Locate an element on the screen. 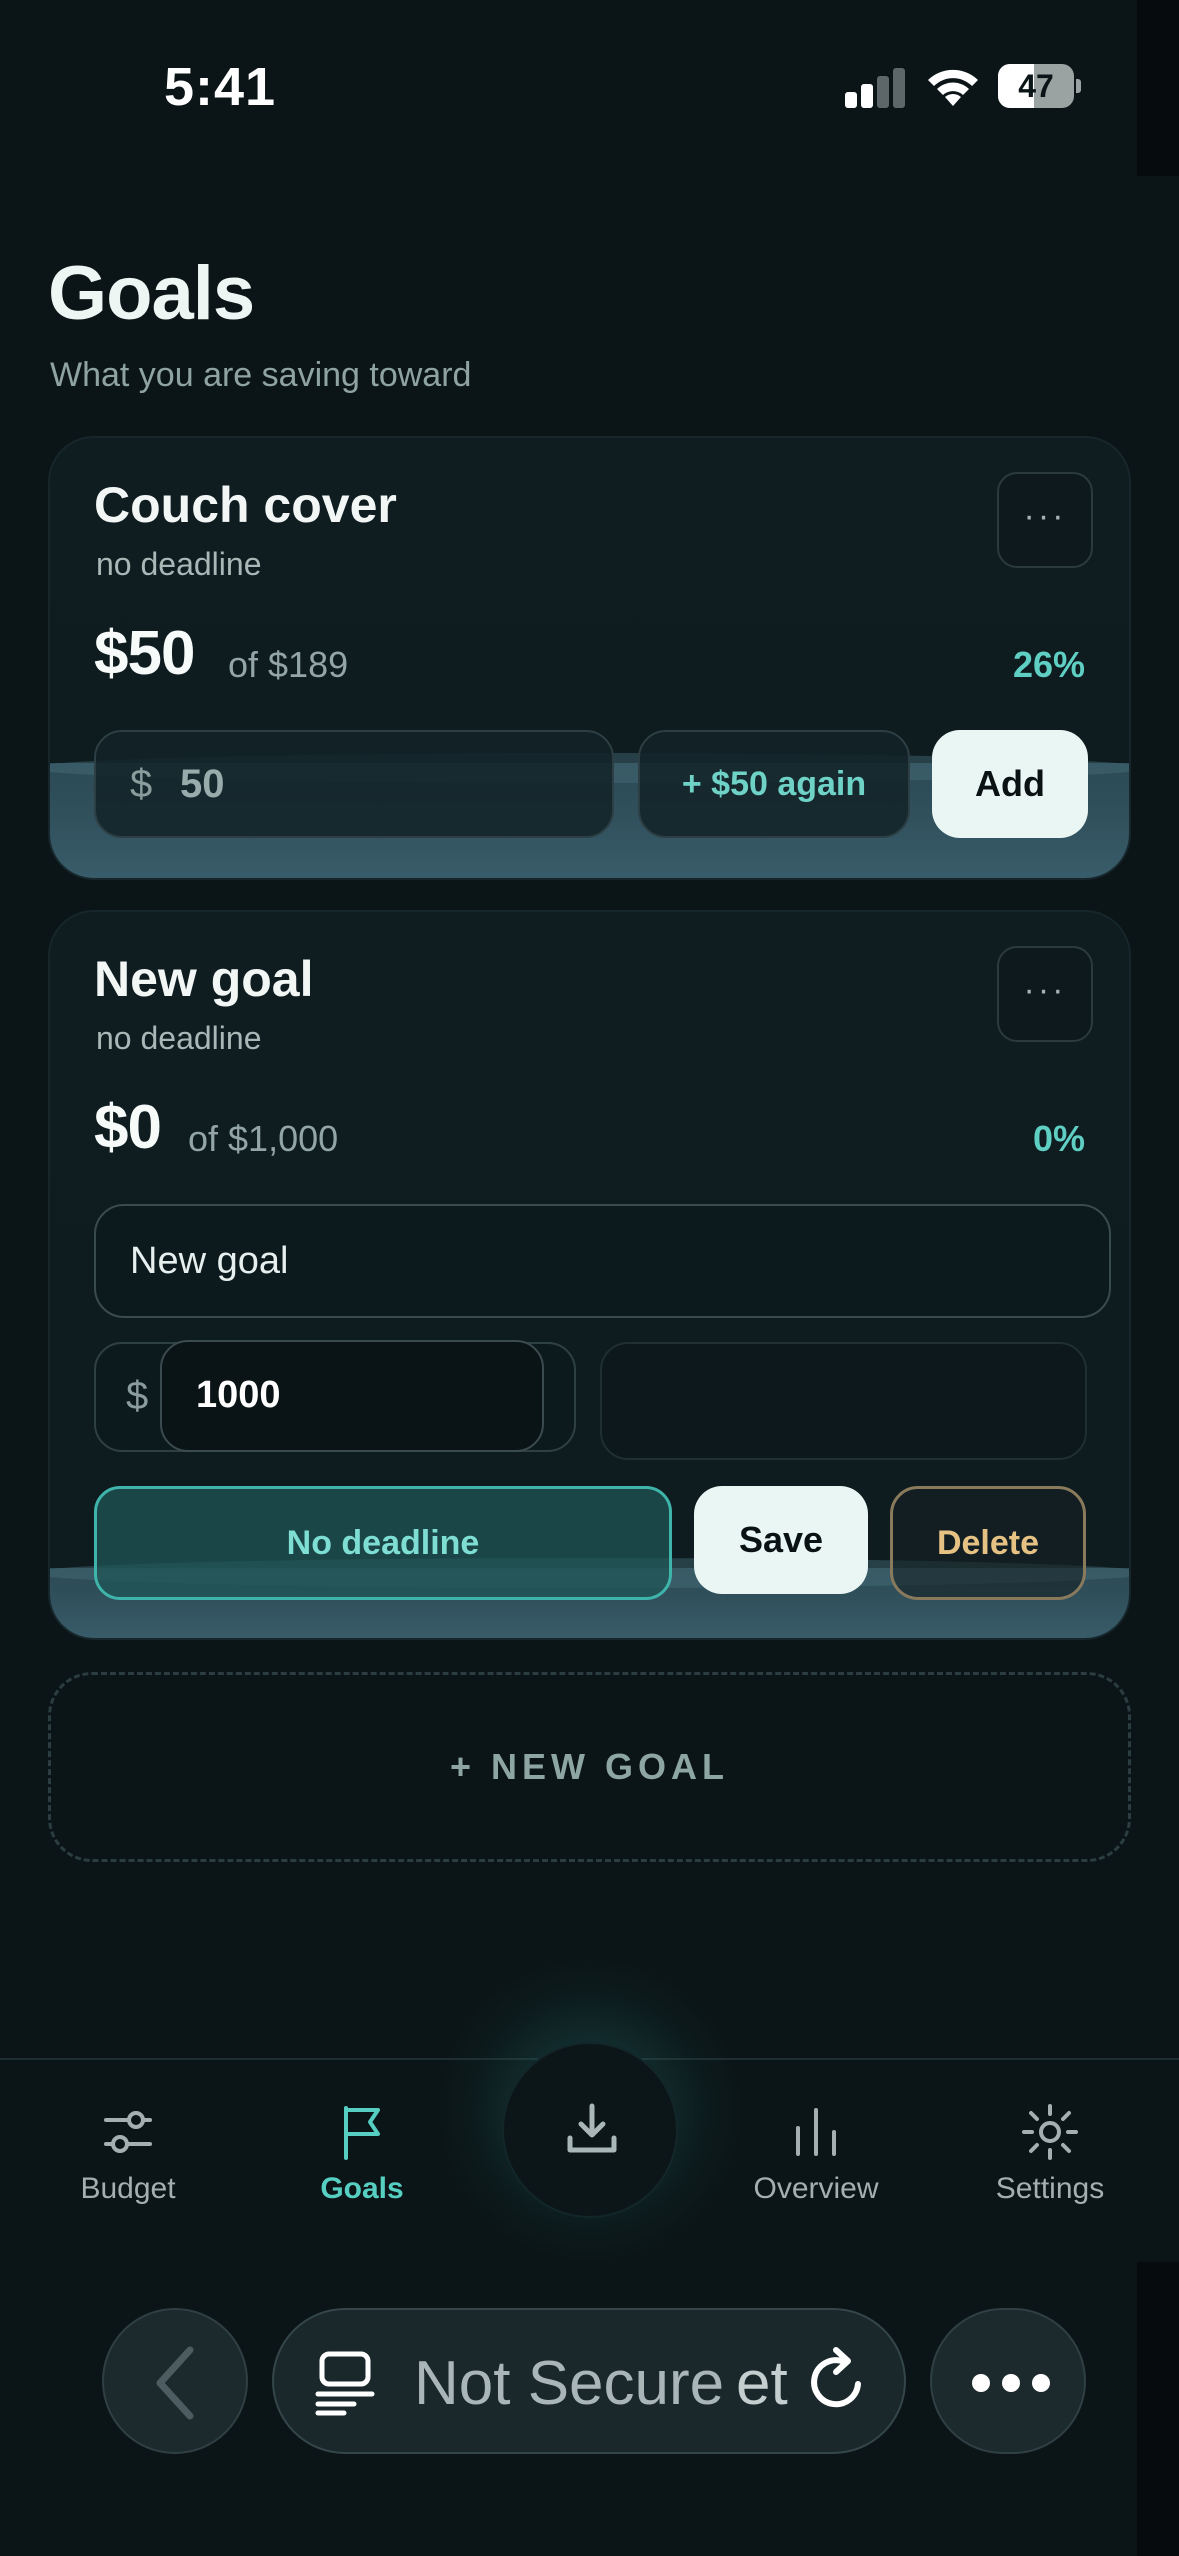 The image size is (1179, 2556). tab-settings: Settings is located at coordinates (1050, 2160).